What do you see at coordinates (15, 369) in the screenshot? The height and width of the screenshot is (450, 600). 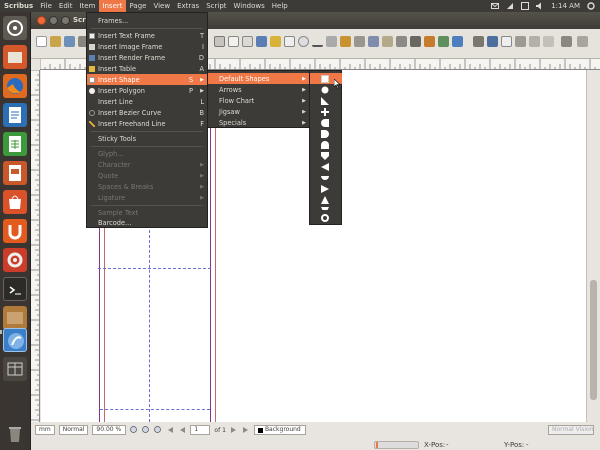 I see `workspace-switcher-icon` at bounding box center [15, 369].